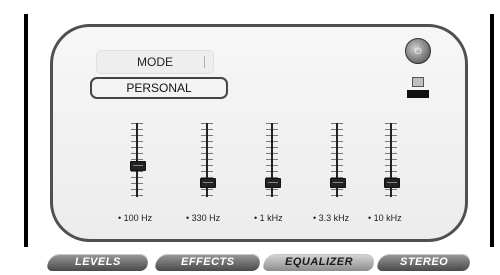 Image resolution: width=500 pixels, height=275 pixels. Describe the element at coordinates (204, 62) in the screenshot. I see `mode-divider` at that location.